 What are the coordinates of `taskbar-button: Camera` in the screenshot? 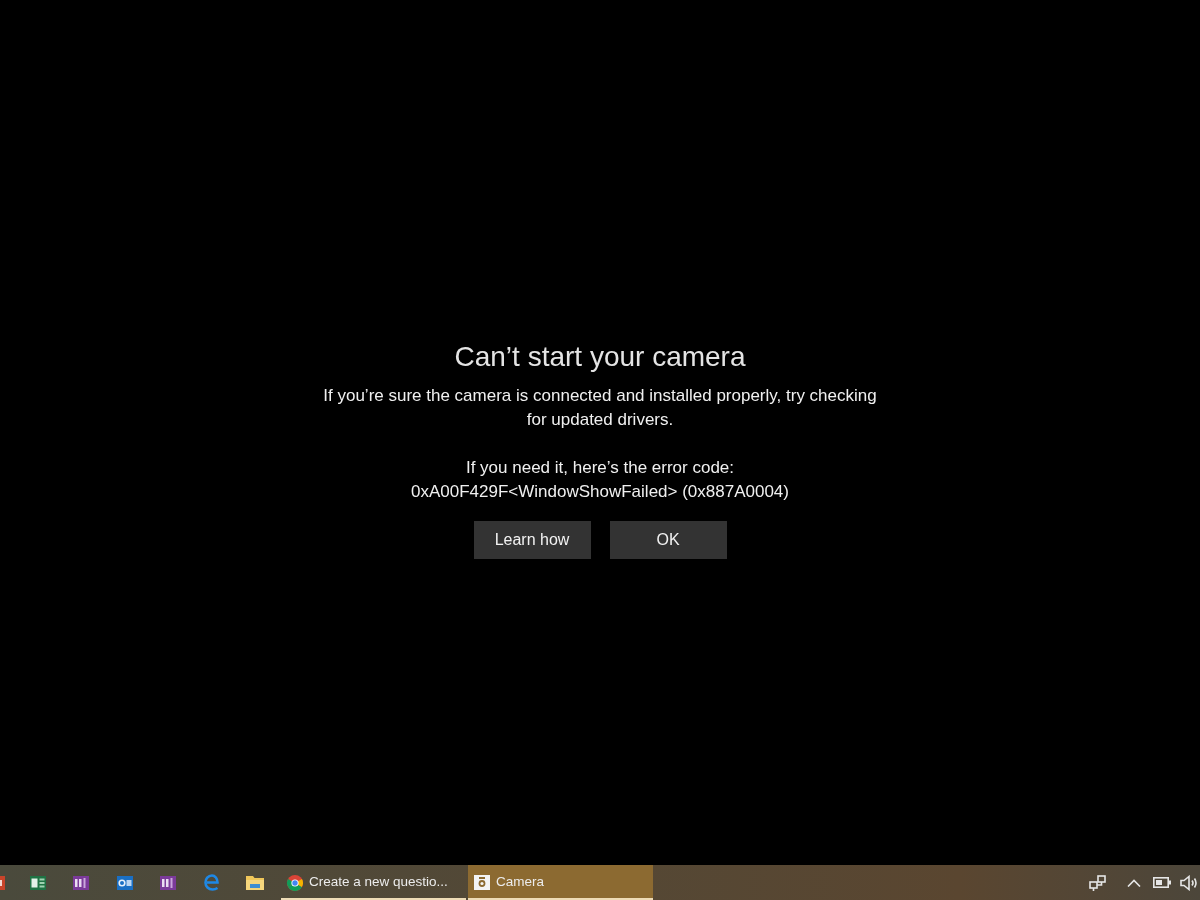 It's located at (560, 882).